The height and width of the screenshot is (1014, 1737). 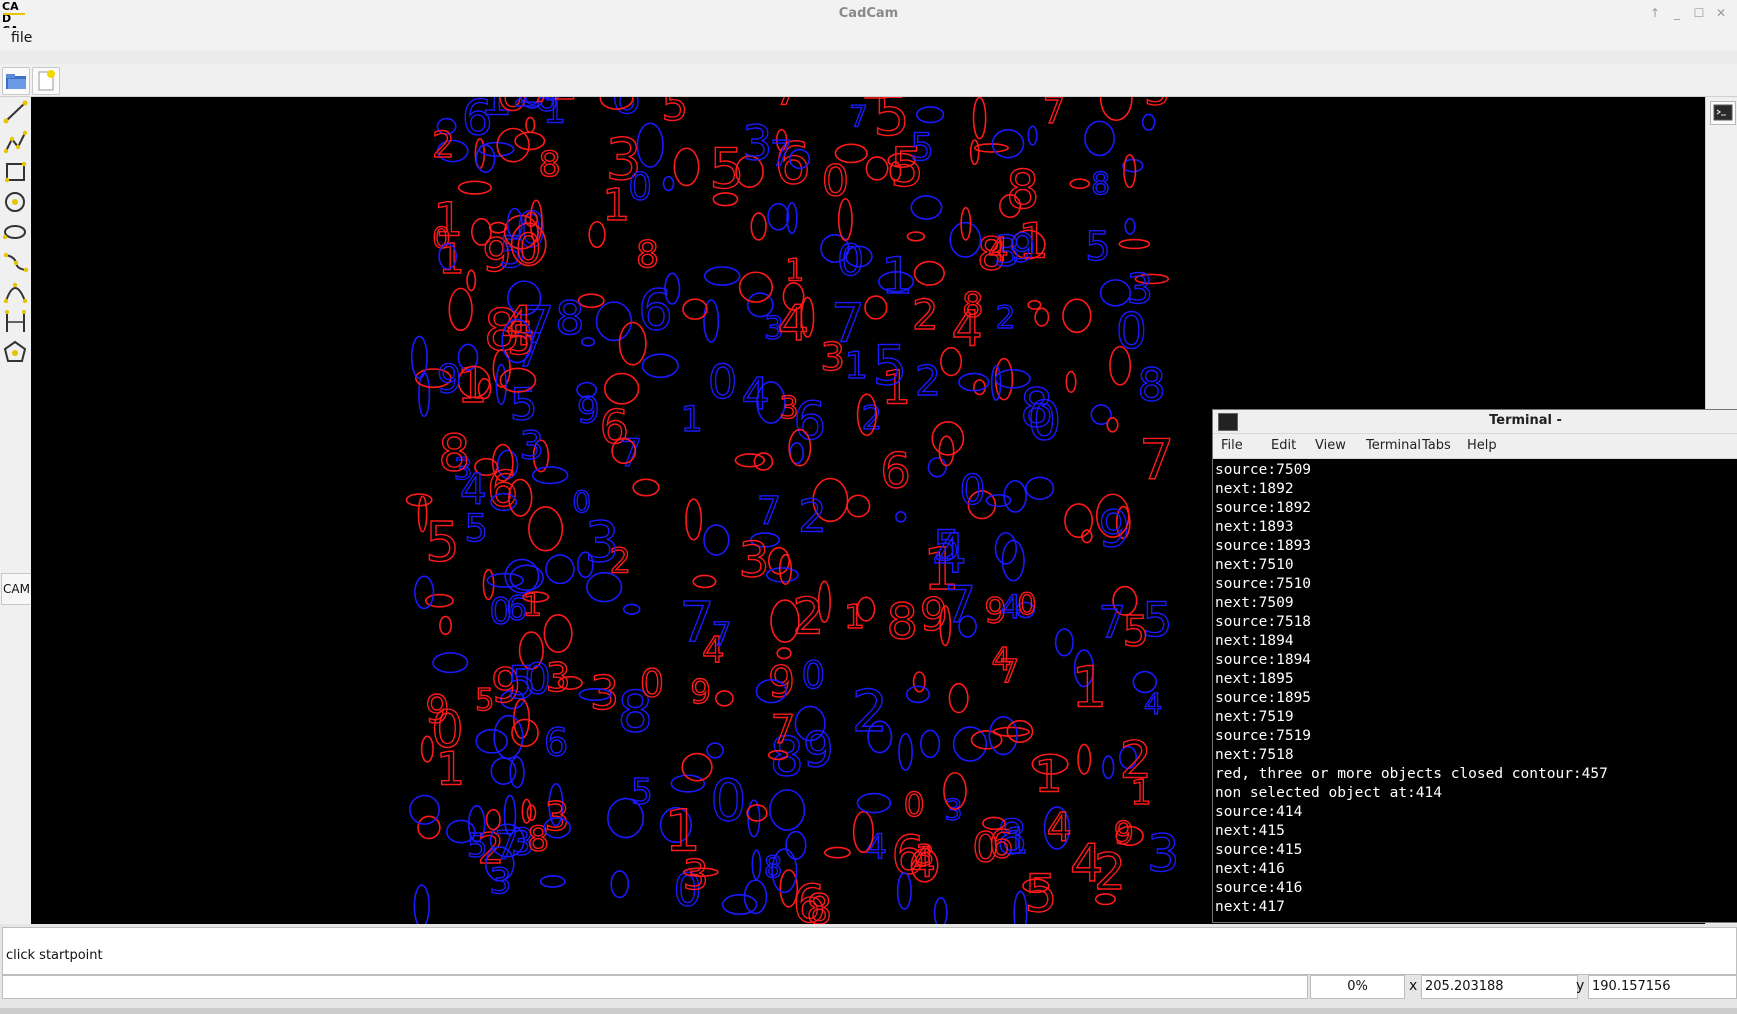 I want to click on terminal-button, so click(x=1723, y=113).